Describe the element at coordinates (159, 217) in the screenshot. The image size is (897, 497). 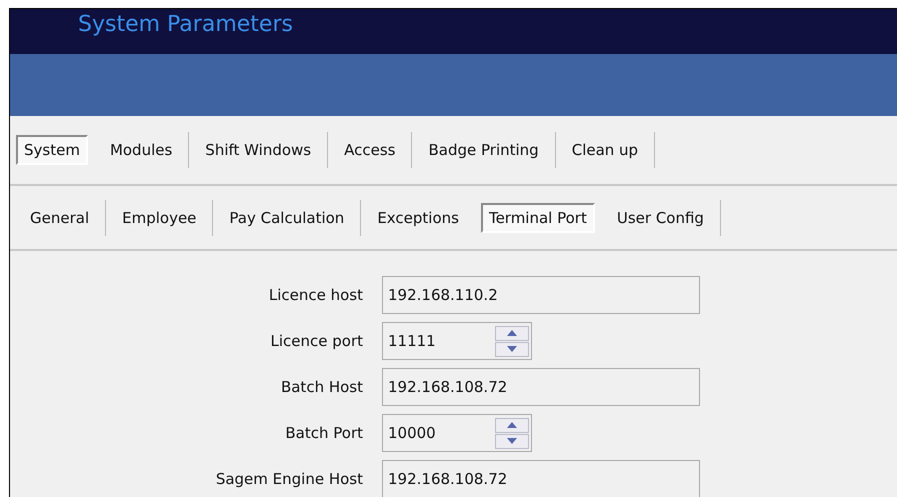
I see `tab: Employee` at that location.